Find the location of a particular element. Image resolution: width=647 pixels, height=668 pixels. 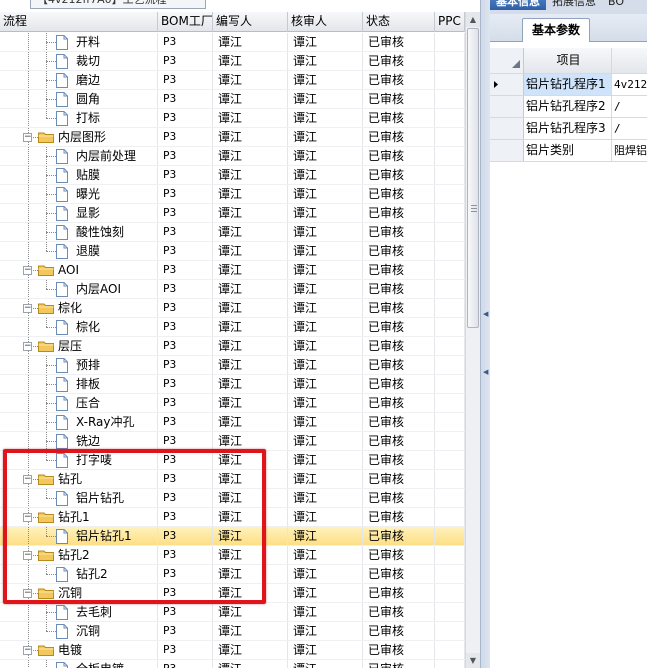

table-row: 显影 P3 谭江 谭江 已审核 is located at coordinates (232, 213).